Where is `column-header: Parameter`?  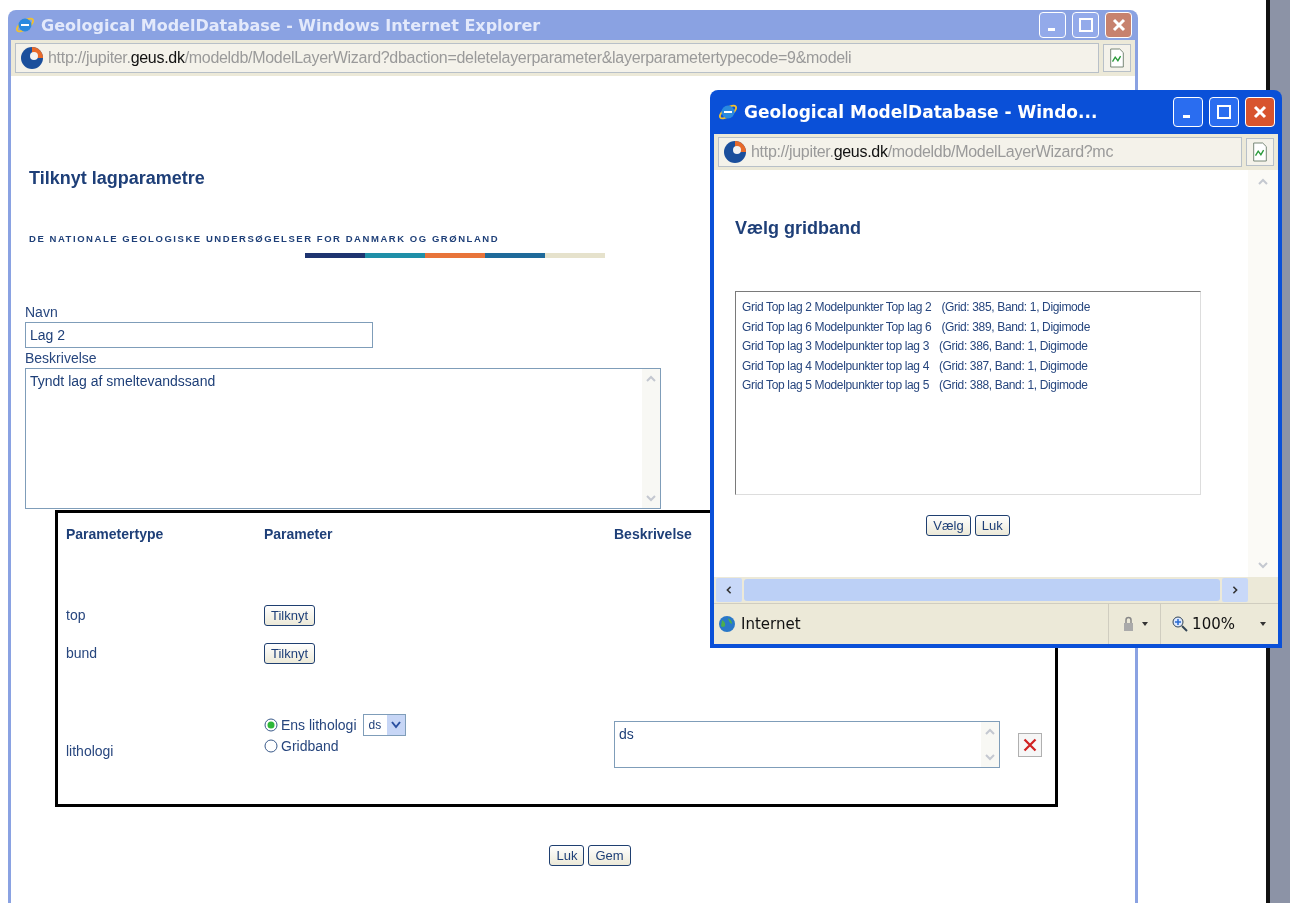 column-header: Parameter is located at coordinates (298, 534).